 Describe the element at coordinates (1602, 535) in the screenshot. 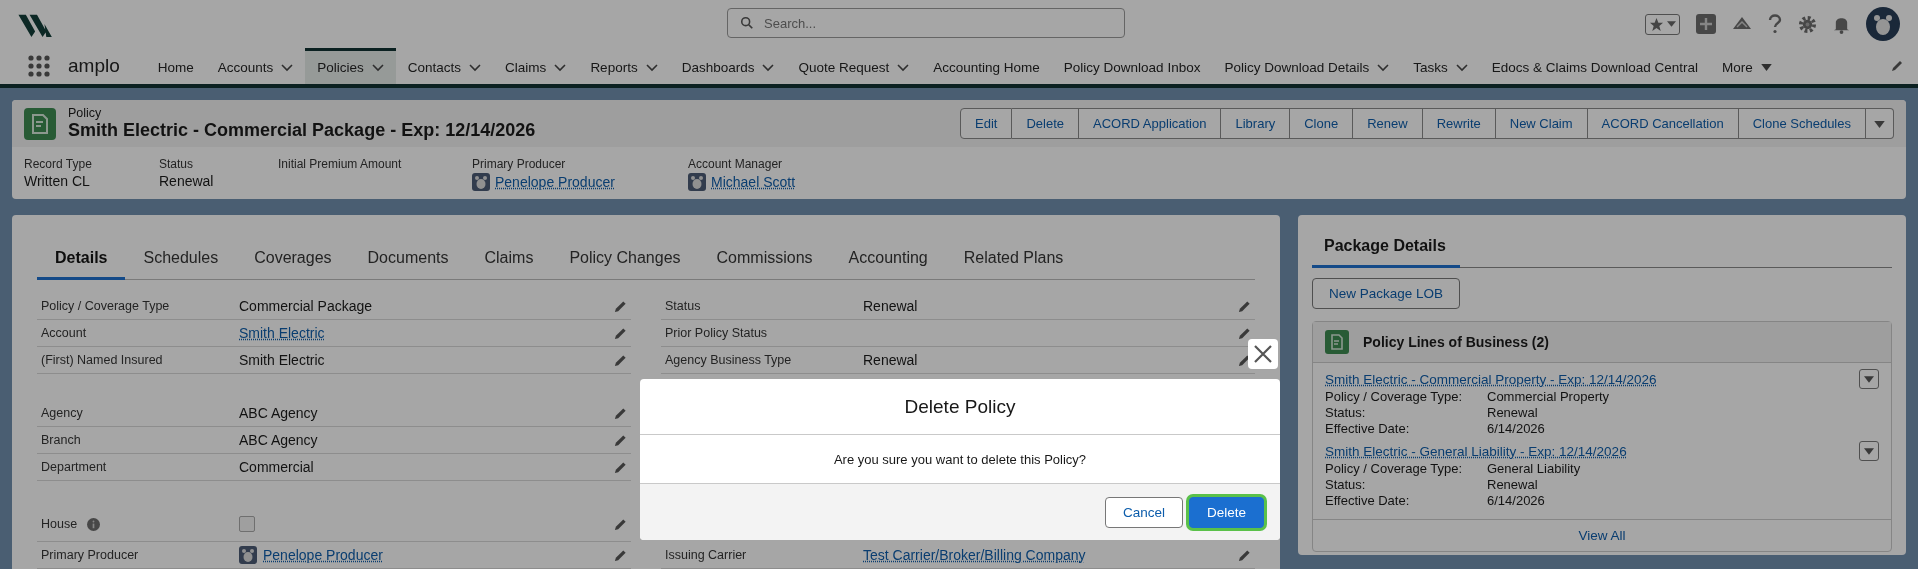

I see `view-all-link: View All` at that location.